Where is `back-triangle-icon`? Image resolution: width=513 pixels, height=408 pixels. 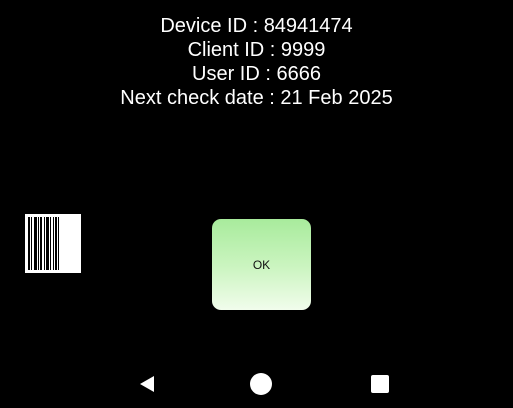
back-triangle-icon is located at coordinates (147, 384).